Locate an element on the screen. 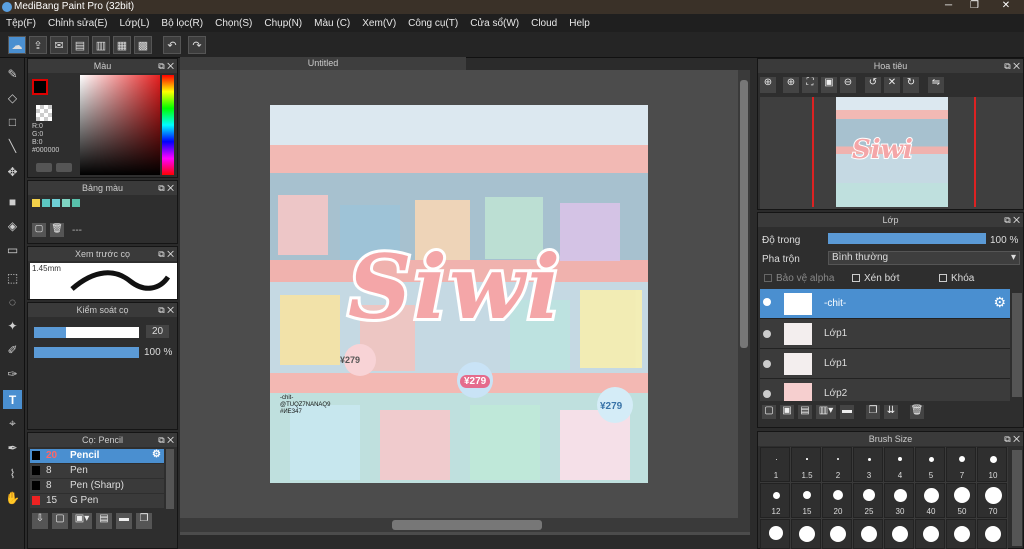  palette-swatch-teal is located at coordinates (46, 203).